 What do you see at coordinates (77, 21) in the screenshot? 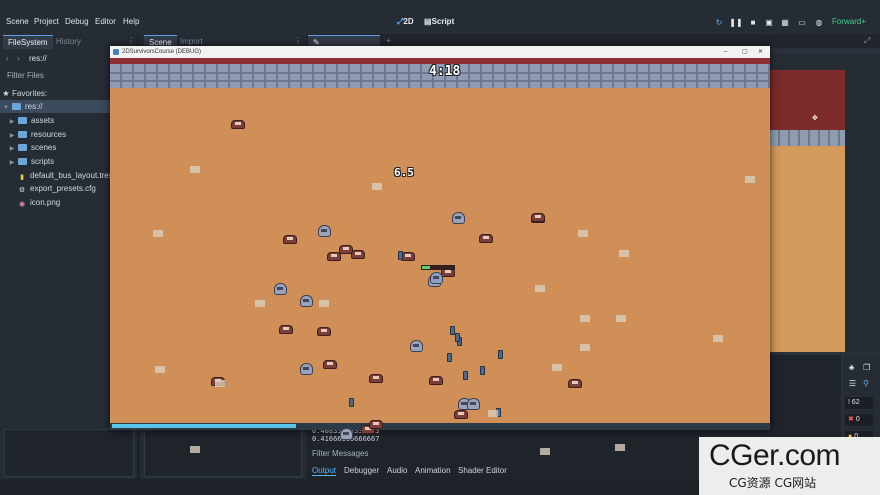
I see `menu-debug: Debug` at bounding box center [77, 21].